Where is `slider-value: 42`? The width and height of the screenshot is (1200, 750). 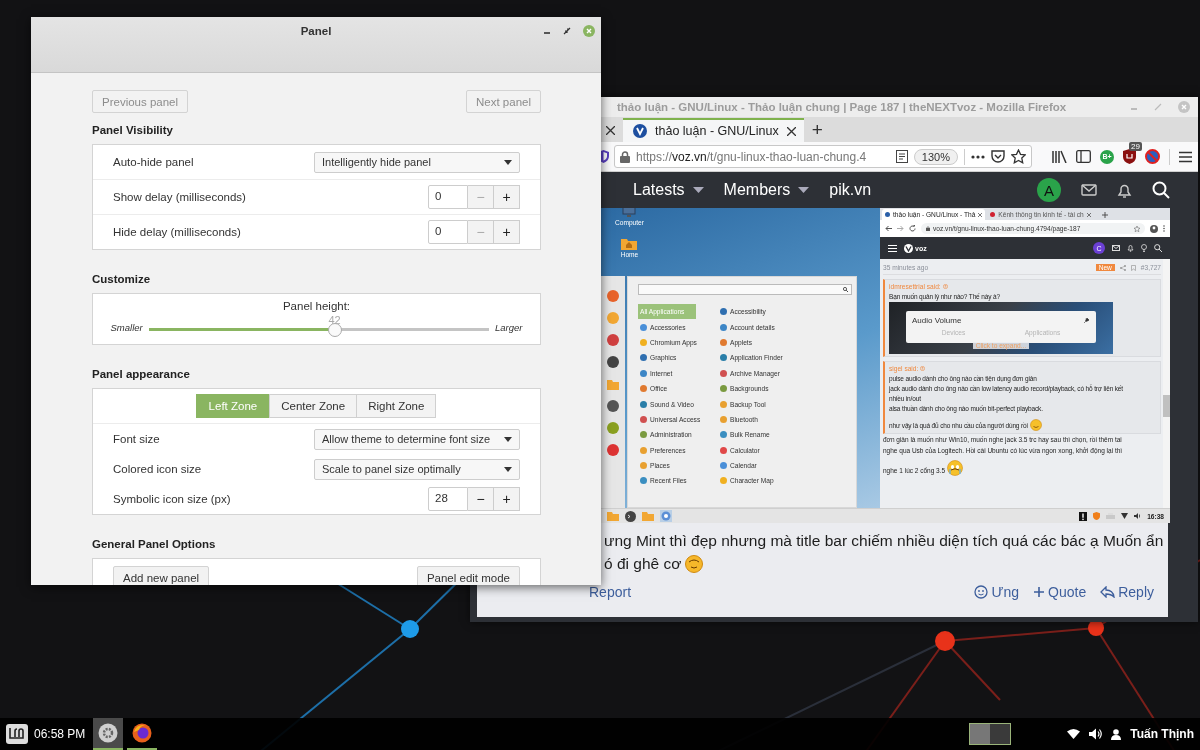
slider-value: 42 is located at coordinates (334, 320).